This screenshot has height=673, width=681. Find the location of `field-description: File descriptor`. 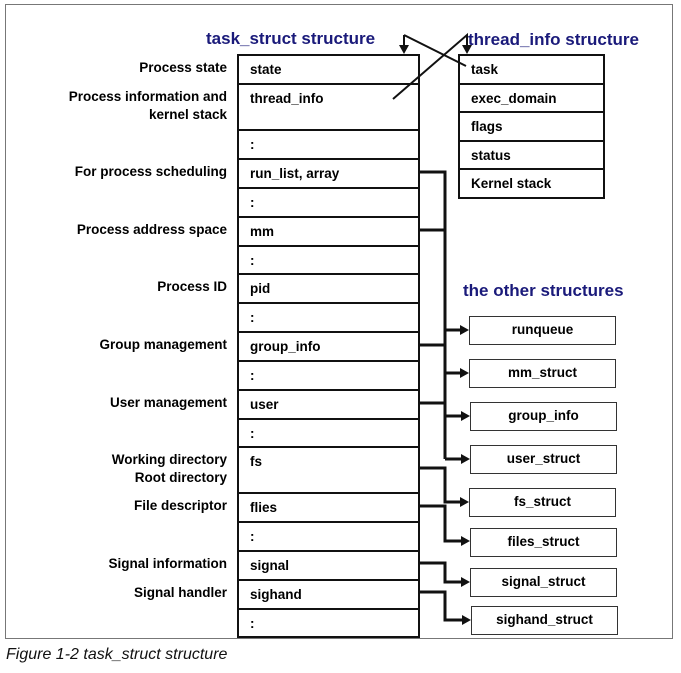

field-description: File descriptor is located at coordinates (180, 505).